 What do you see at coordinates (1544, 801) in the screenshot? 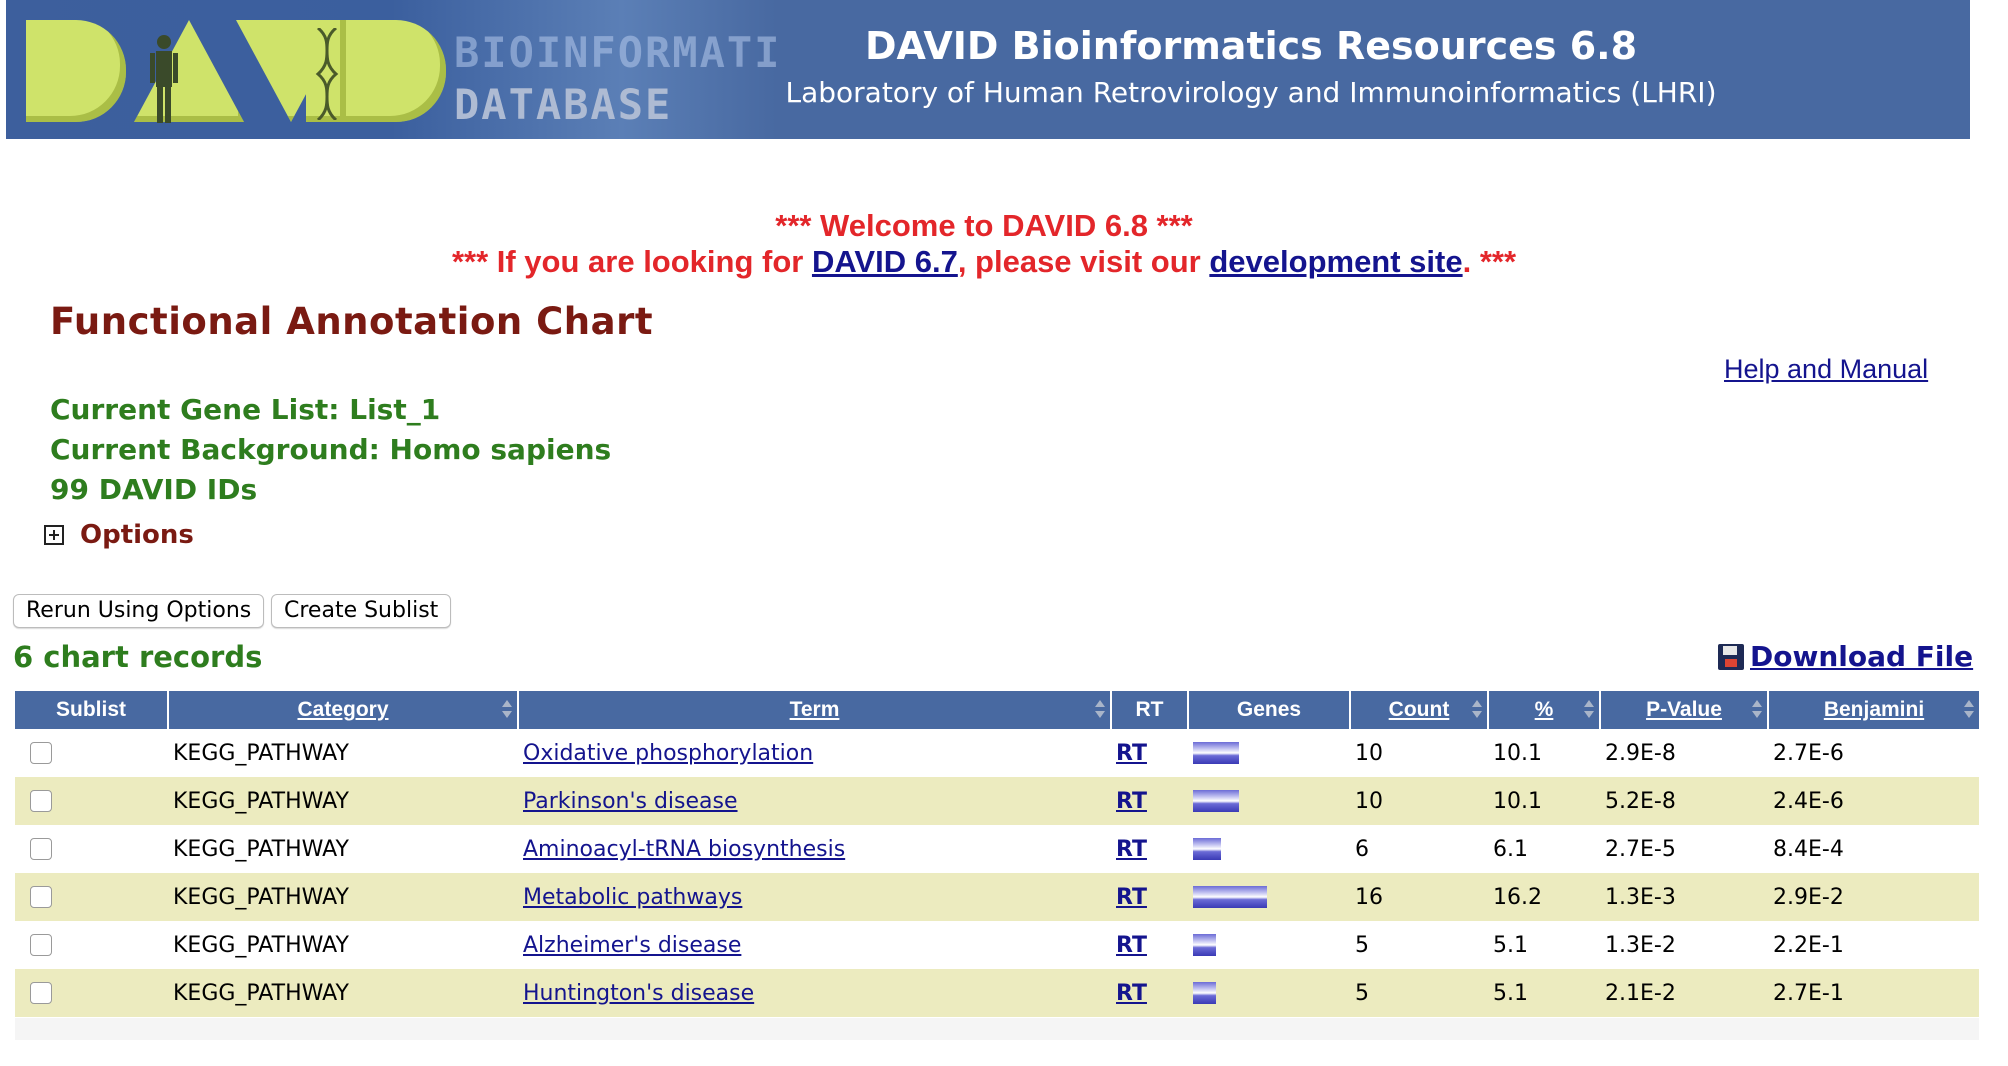
I see `percent-cell: 10.1` at bounding box center [1544, 801].